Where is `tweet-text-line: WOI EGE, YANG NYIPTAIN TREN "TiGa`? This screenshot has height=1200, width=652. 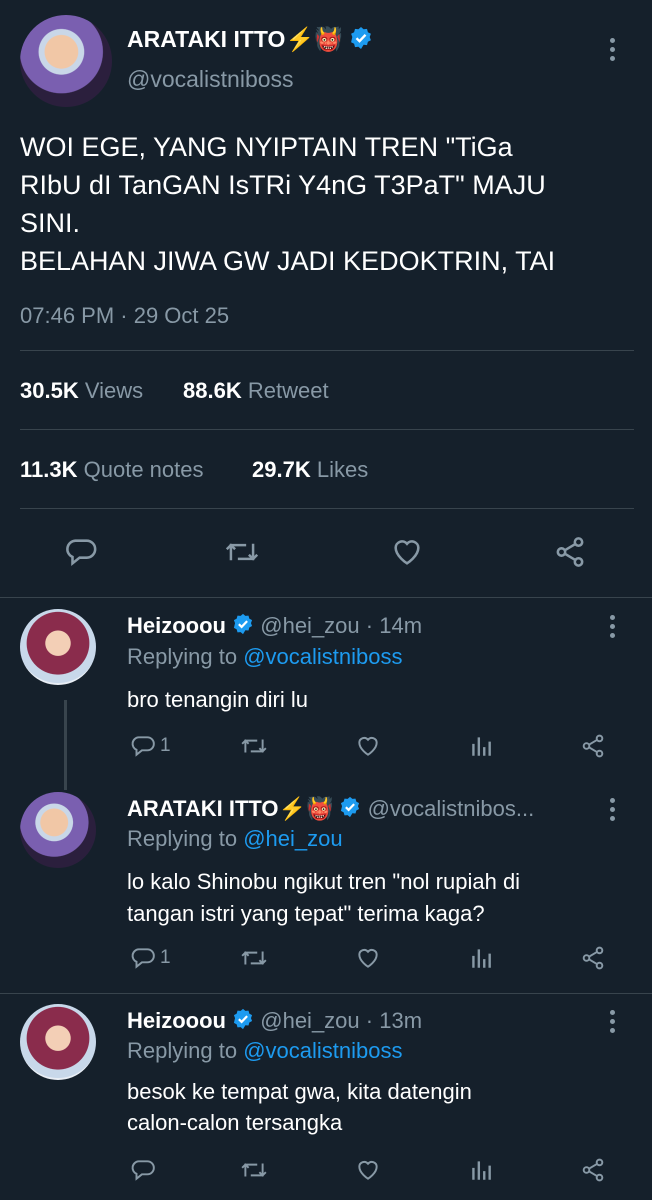 tweet-text-line: WOI EGE, YANG NYIPTAIN TREN "TiGa is located at coordinates (266, 147).